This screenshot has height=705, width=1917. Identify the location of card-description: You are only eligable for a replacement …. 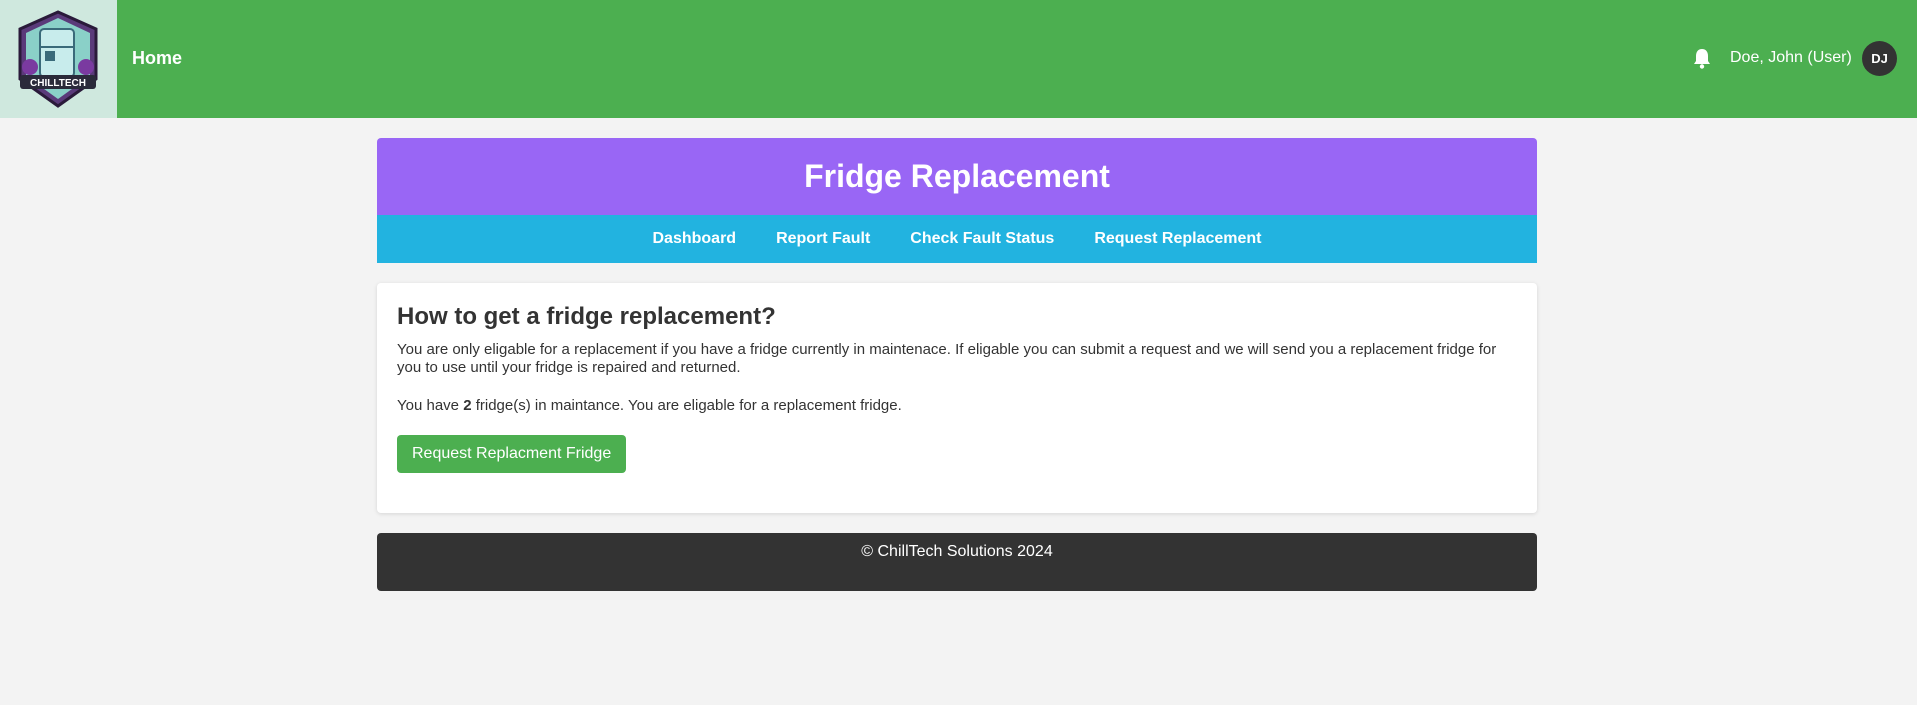
(947, 358).